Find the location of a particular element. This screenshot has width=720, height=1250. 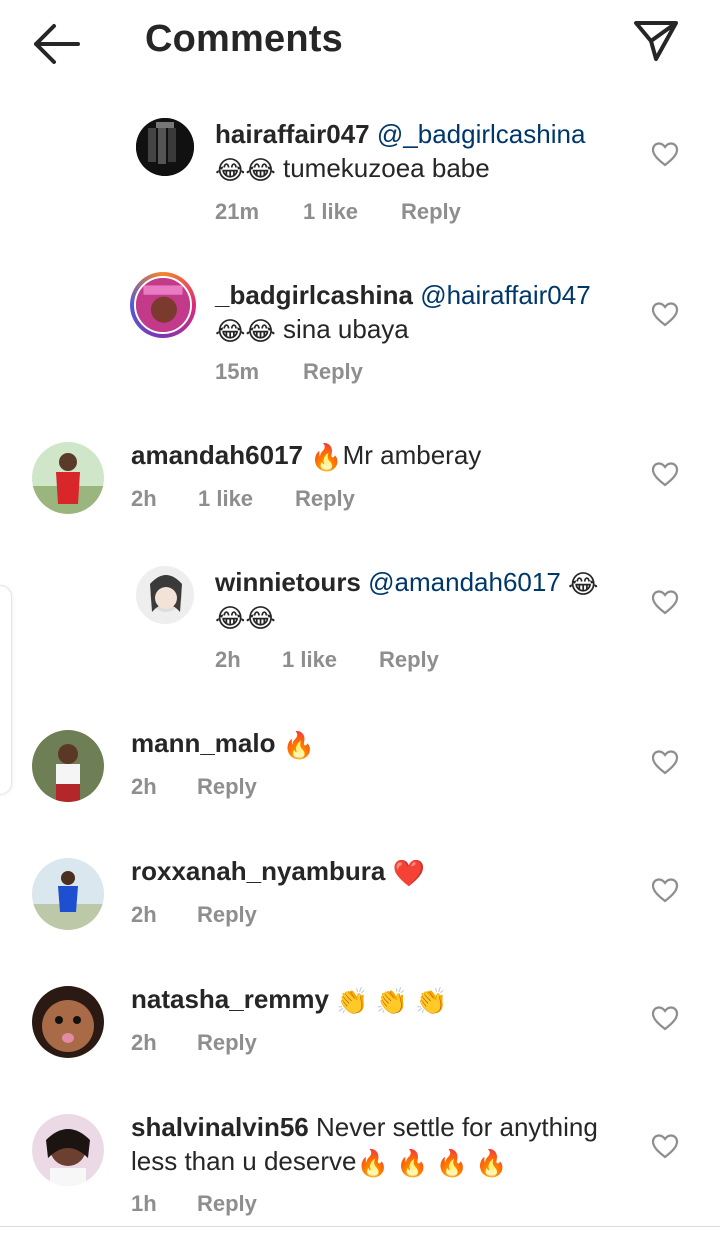

comment-username: mann_malo is located at coordinates (203, 743).